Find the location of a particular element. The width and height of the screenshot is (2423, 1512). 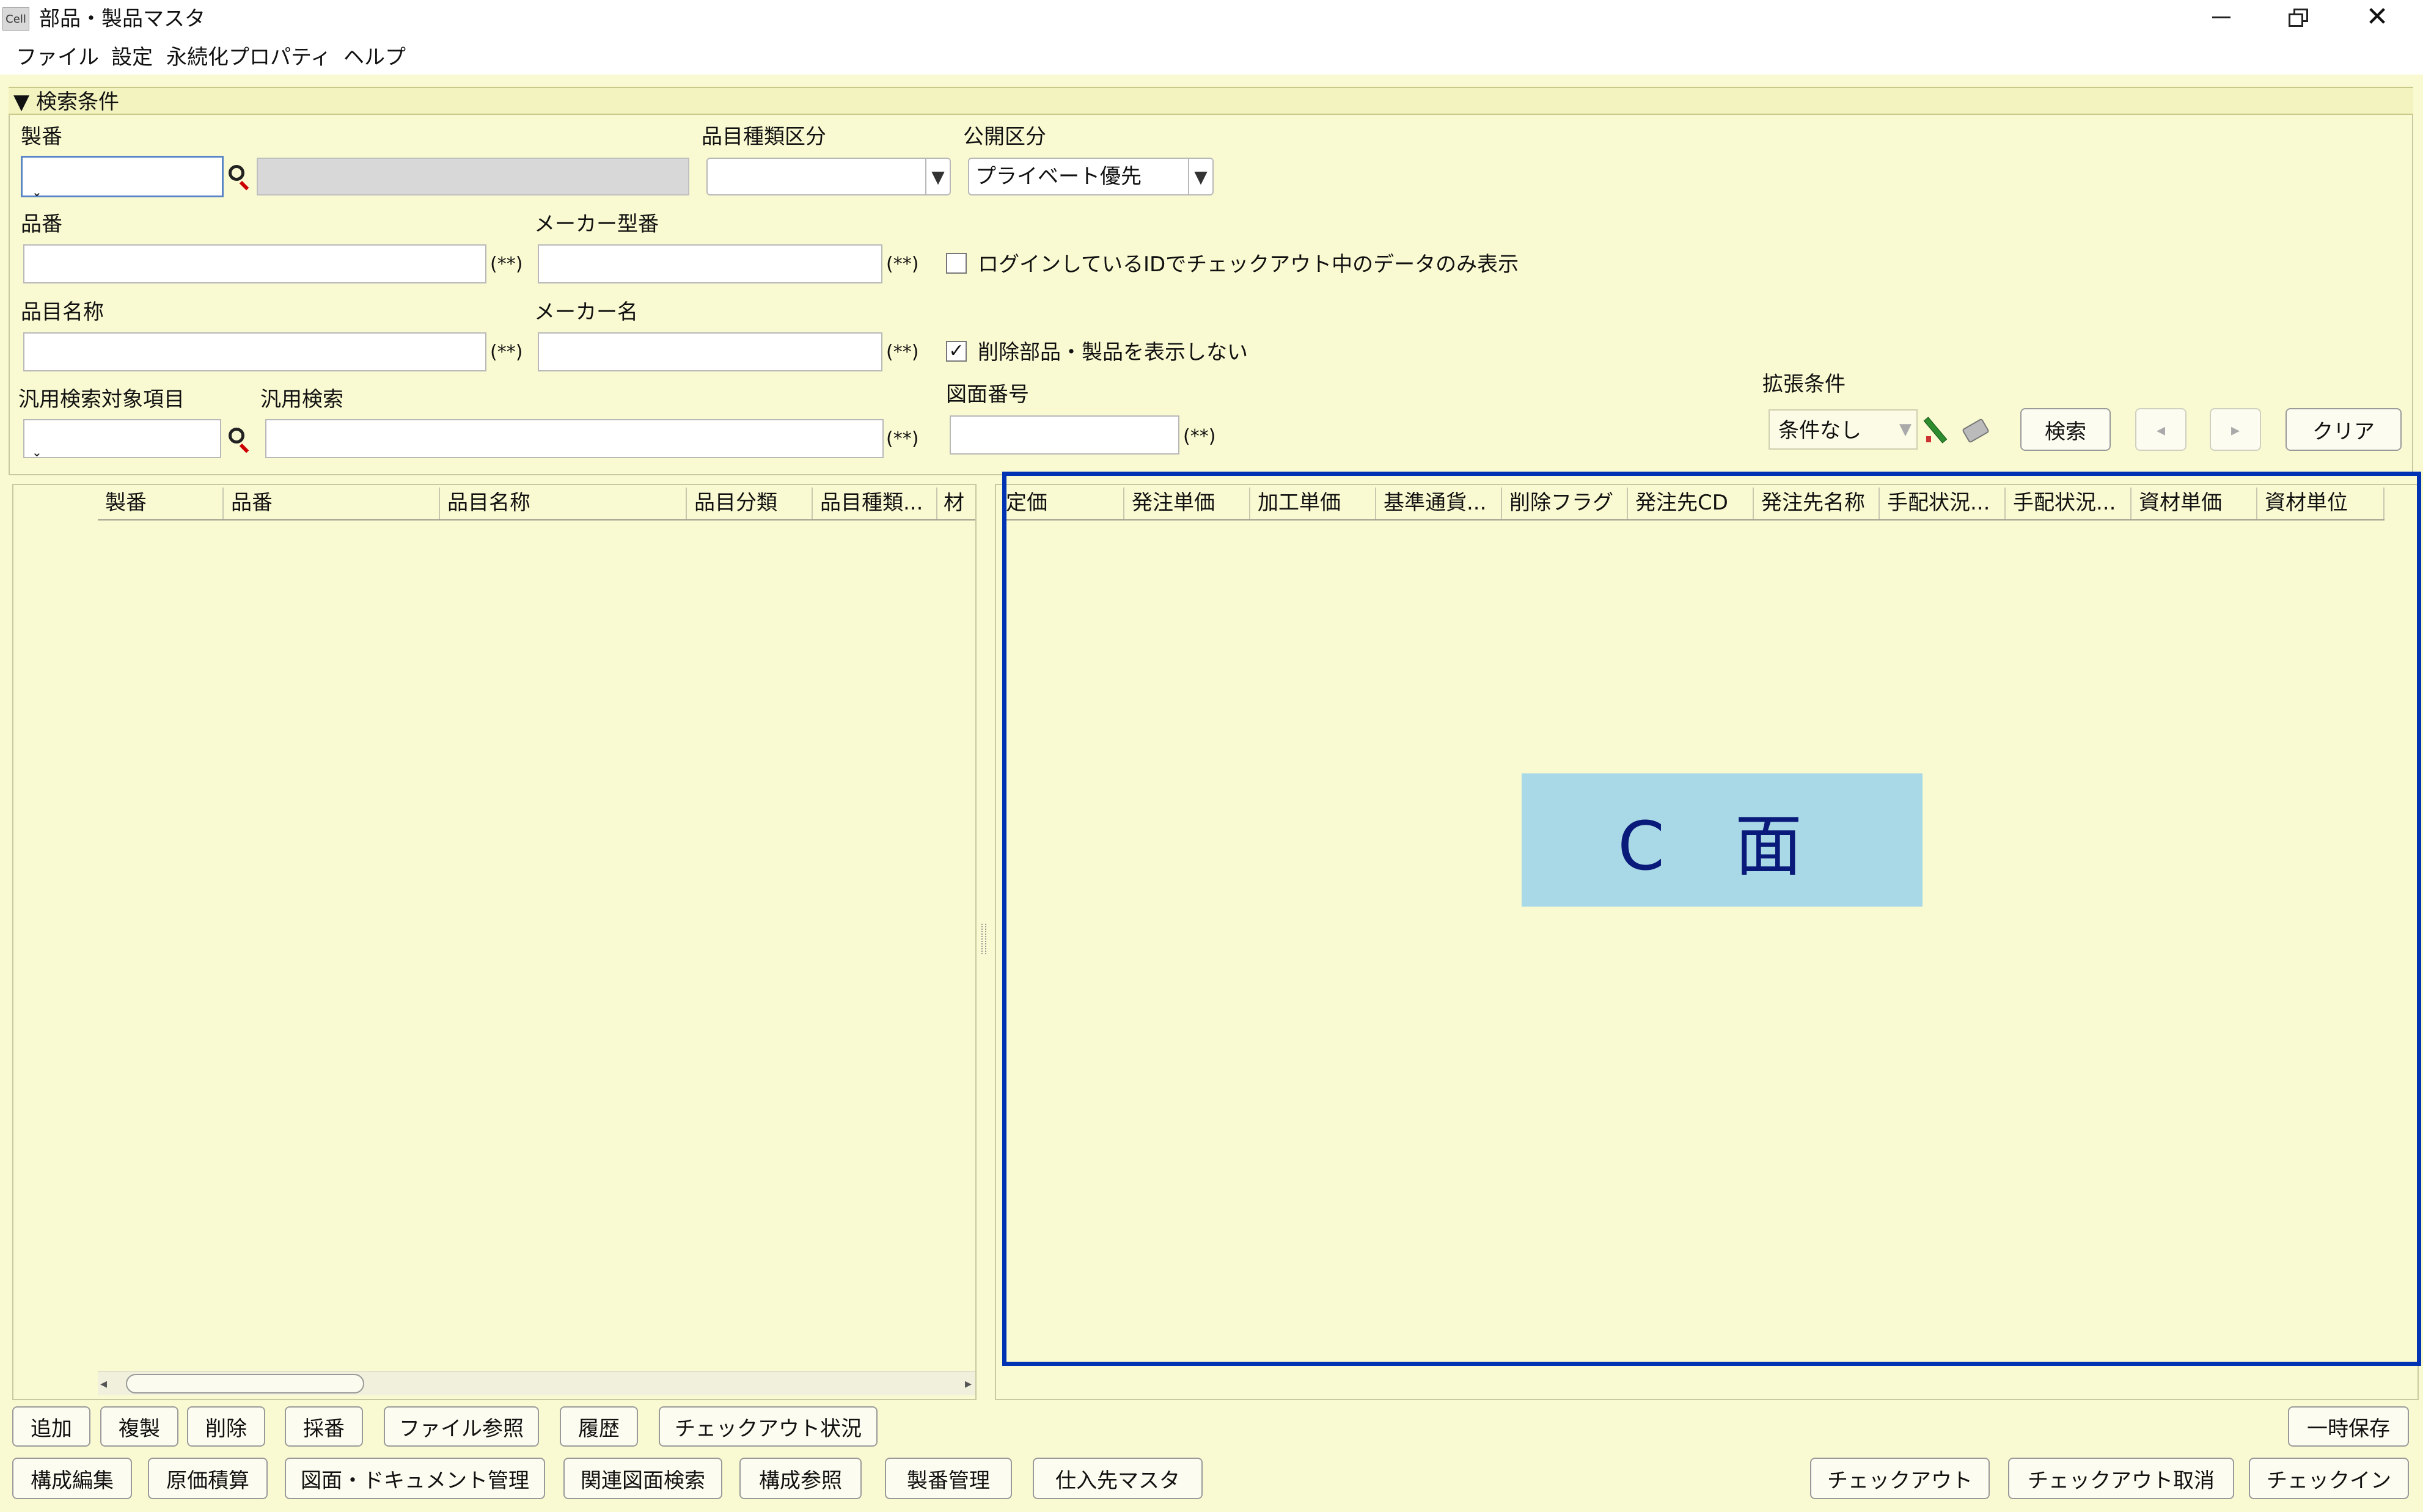

seiban-dropdown-icon: ⌄ is located at coordinates (37, 192).